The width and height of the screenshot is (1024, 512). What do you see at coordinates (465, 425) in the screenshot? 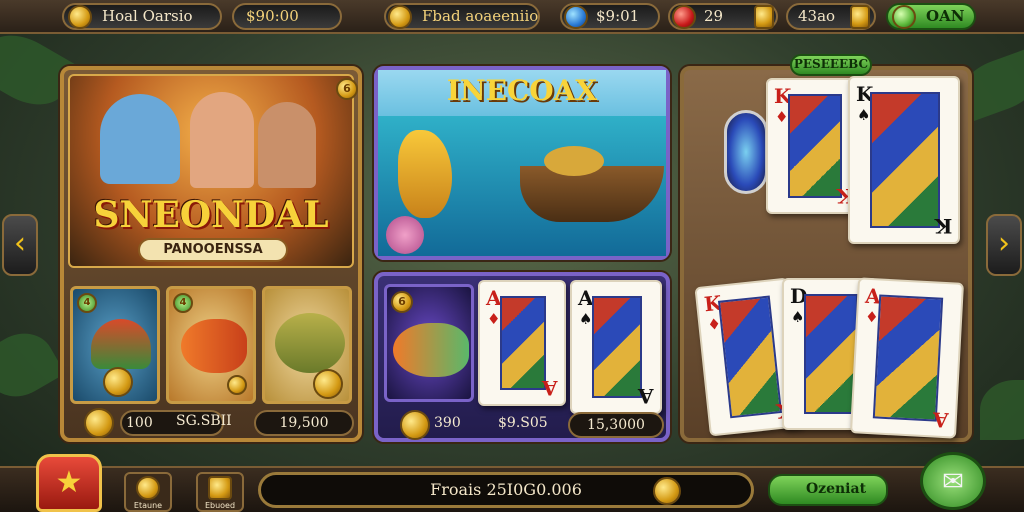
I see `coins-stat: 390` at bounding box center [465, 425].